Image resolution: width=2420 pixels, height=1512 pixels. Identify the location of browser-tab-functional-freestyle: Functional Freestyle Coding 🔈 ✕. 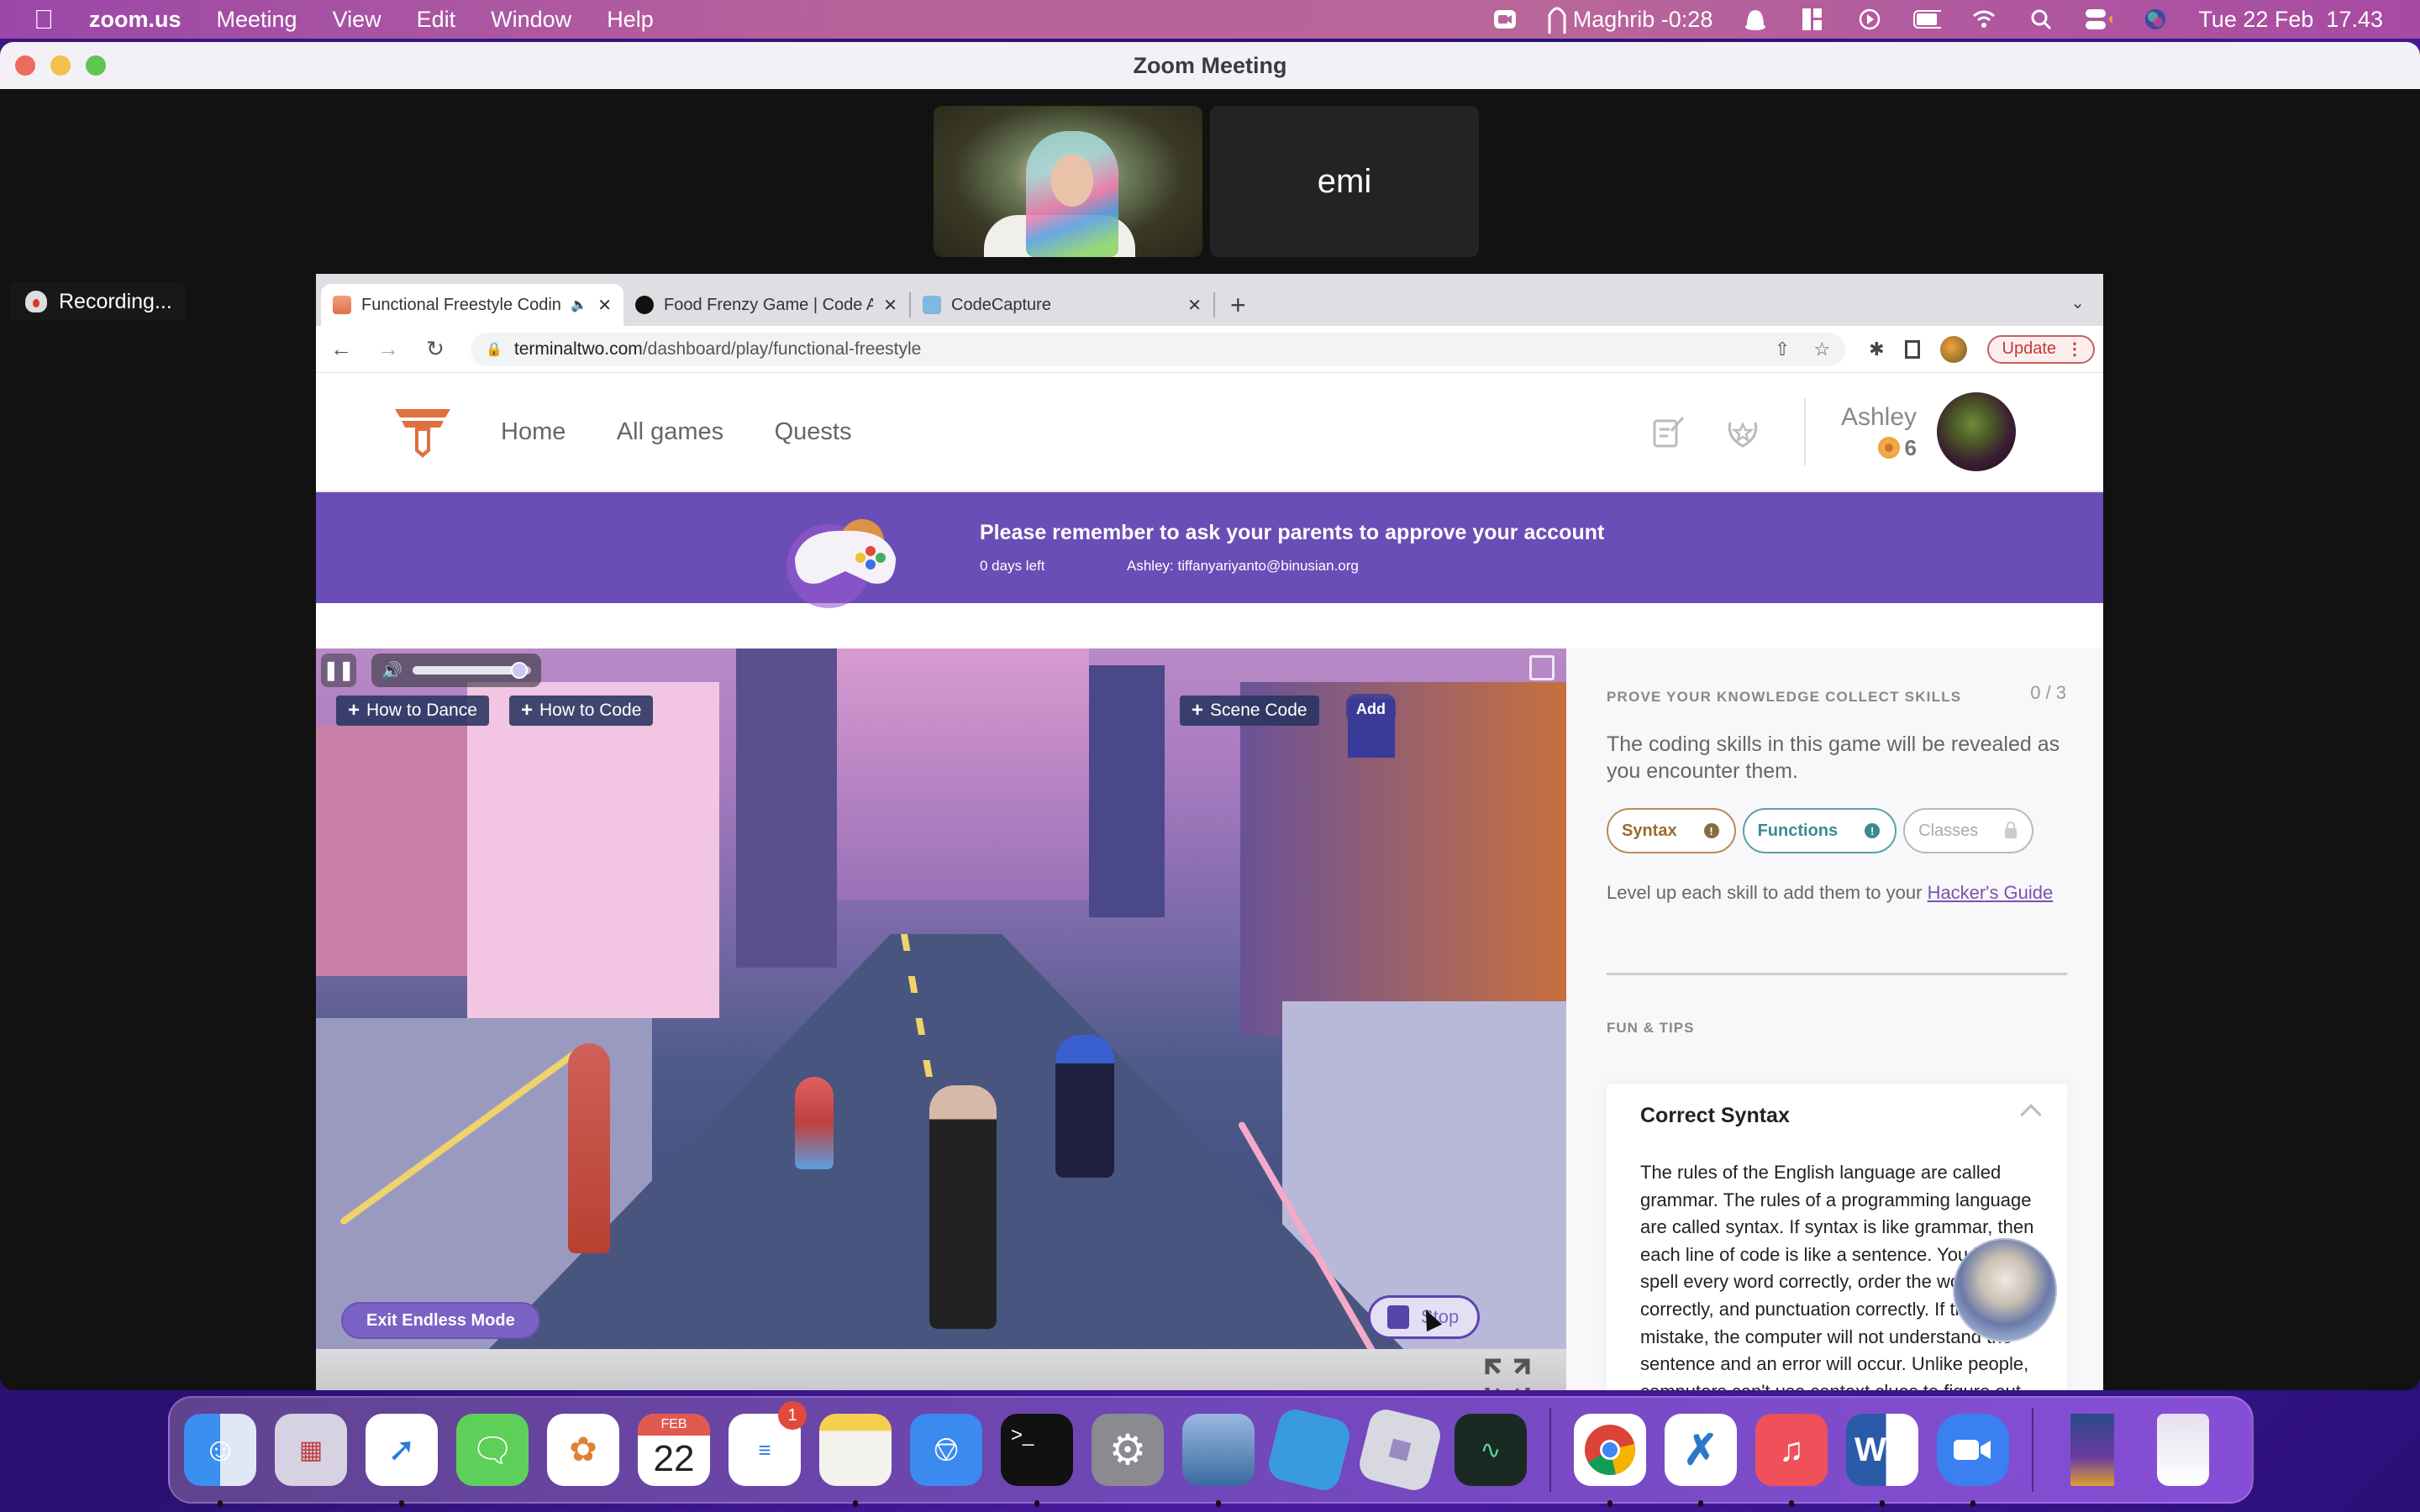
(472, 305).